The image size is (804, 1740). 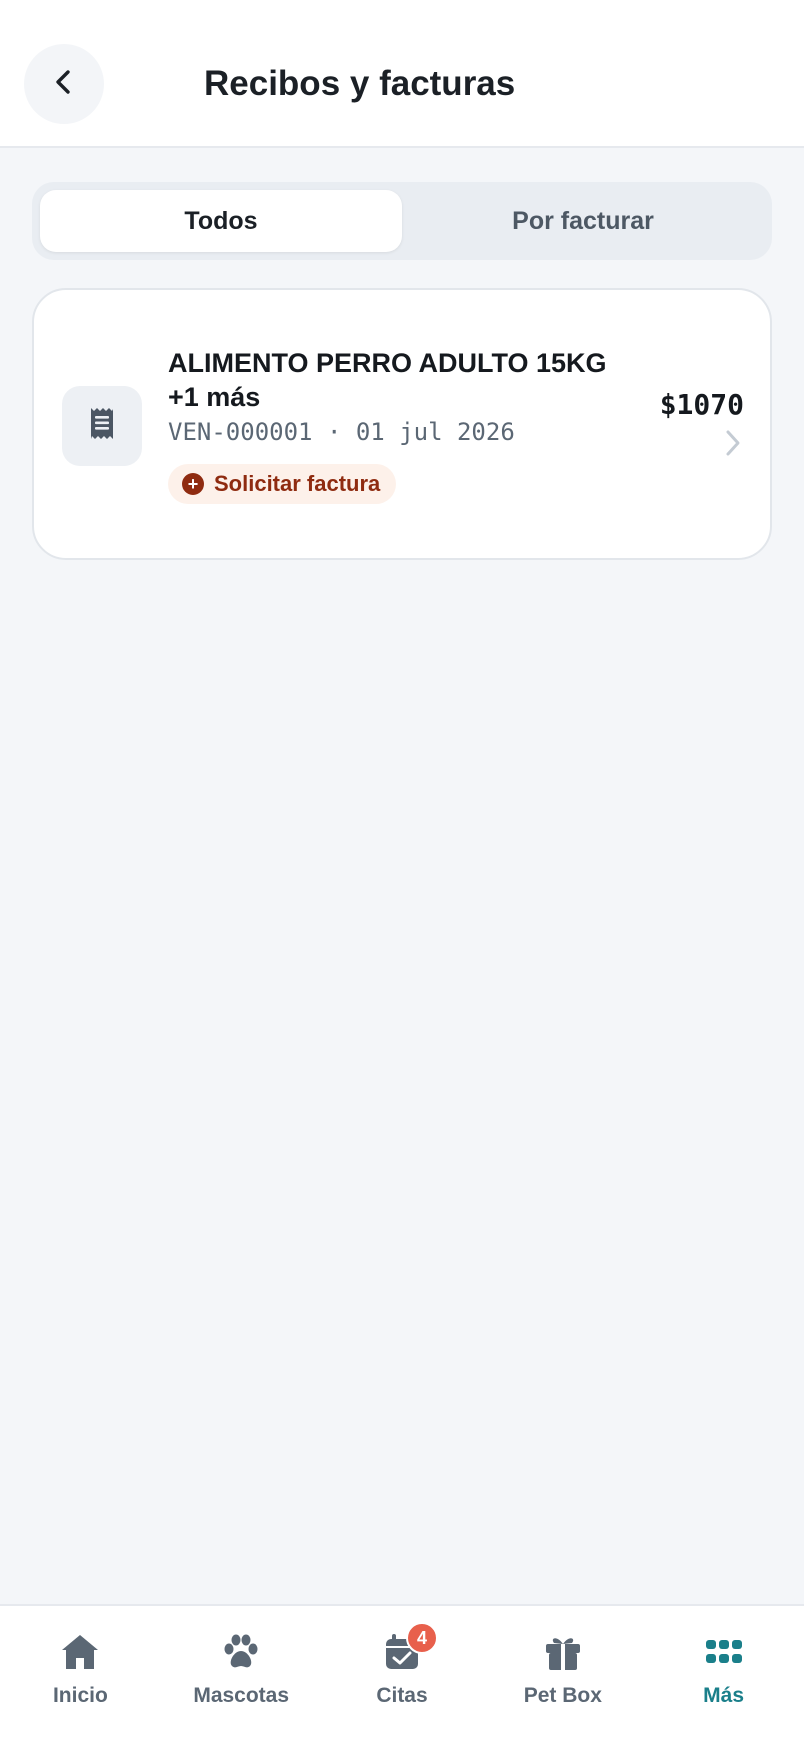 I want to click on chevron-right-icon, so click(x=733, y=445).